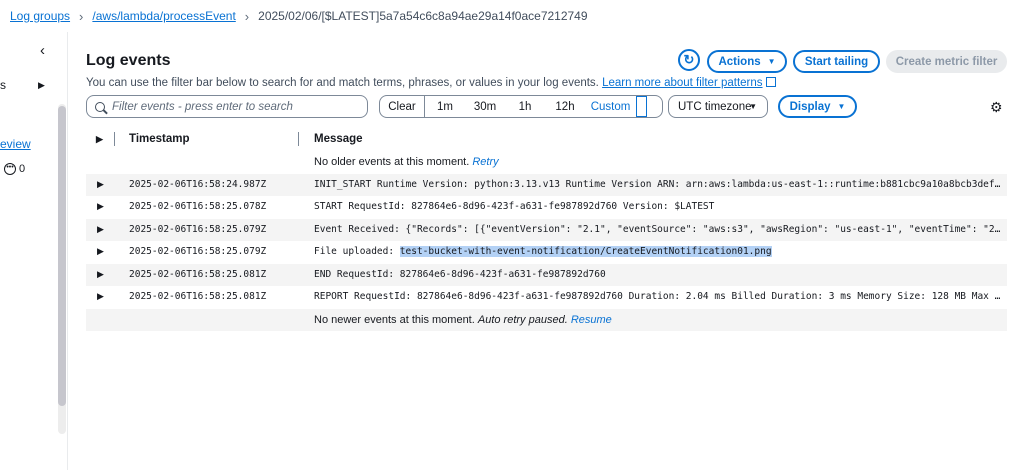 This screenshot has height=470, width=1024. I want to click on no-older-events-note: No older events at this moment. Retry, so click(406, 162).